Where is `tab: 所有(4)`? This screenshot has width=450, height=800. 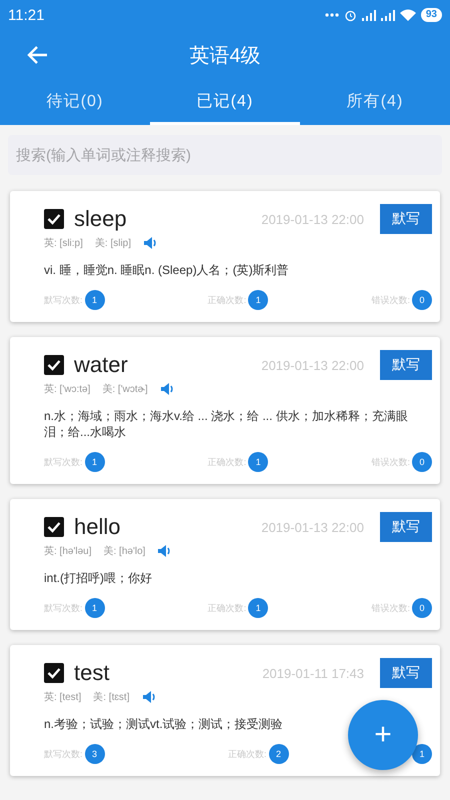
tab: 所有(4) is located at coordinates (375, 102).